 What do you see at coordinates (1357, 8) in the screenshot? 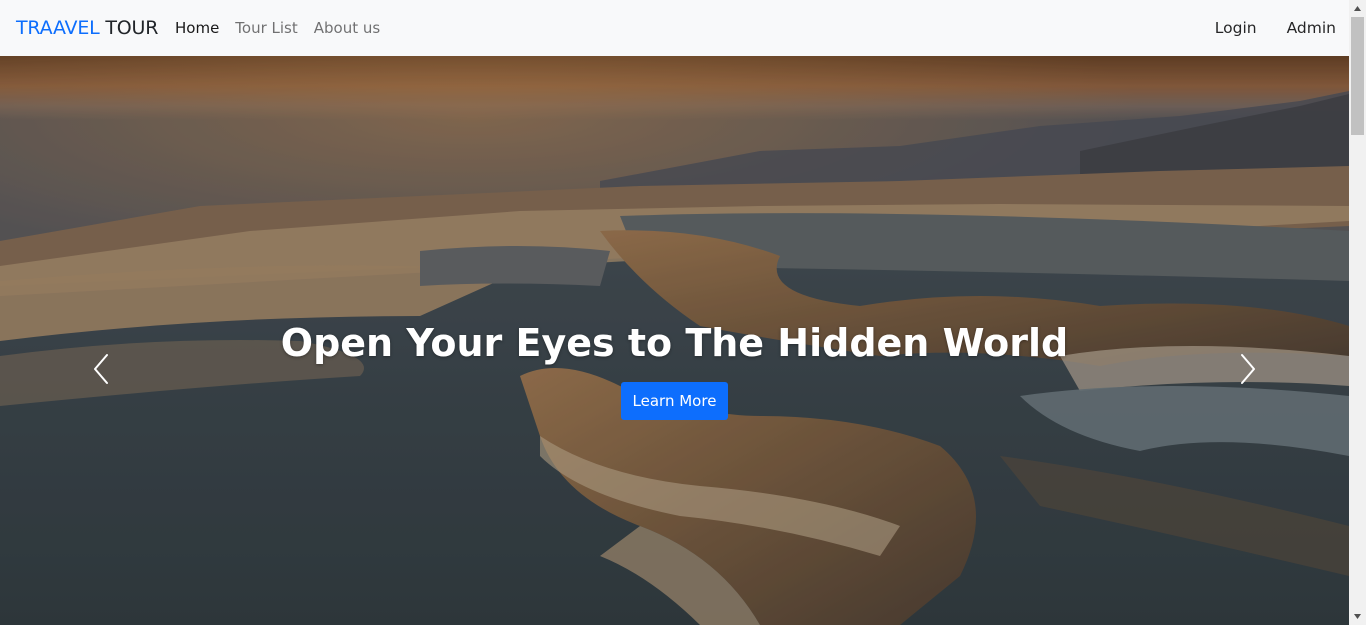
I see `scroll-up-arrow-icon` at bounding box center [1357, 8].